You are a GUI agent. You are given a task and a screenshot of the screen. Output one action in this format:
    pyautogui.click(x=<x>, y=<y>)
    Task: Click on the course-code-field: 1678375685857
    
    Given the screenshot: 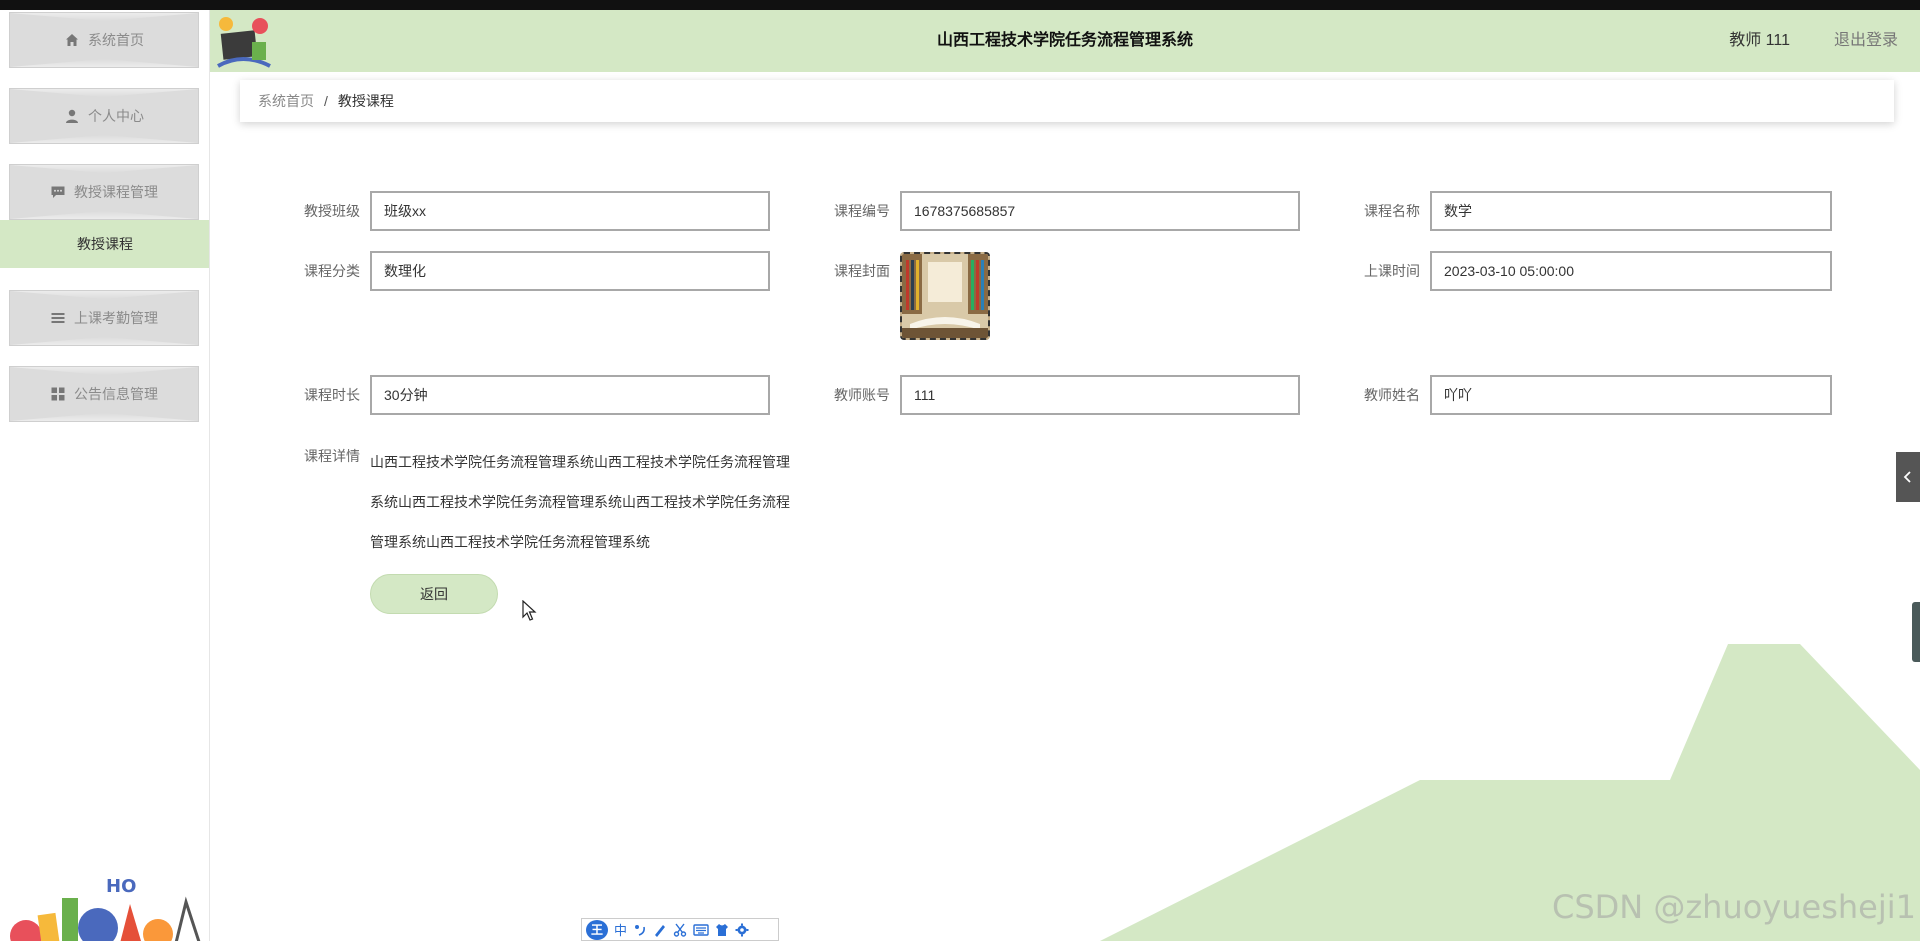 What is the action you would take?
    pyautogui.click(x=1100, y=211)
    